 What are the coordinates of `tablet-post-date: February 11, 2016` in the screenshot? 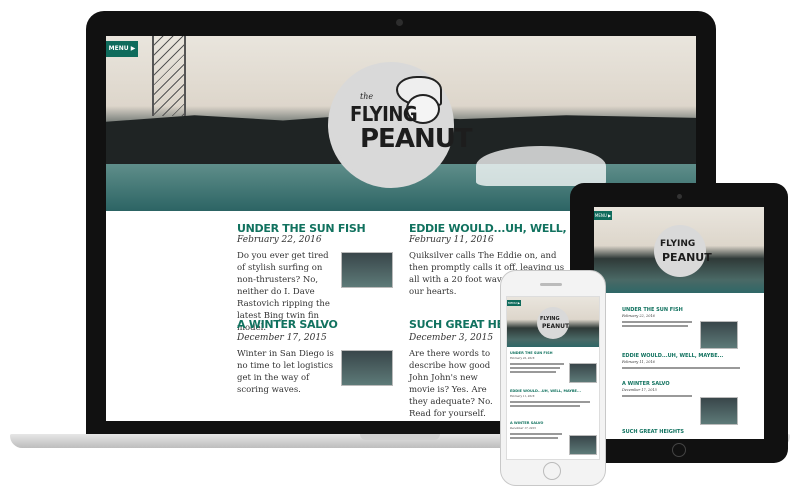 It's located at (638, 362).